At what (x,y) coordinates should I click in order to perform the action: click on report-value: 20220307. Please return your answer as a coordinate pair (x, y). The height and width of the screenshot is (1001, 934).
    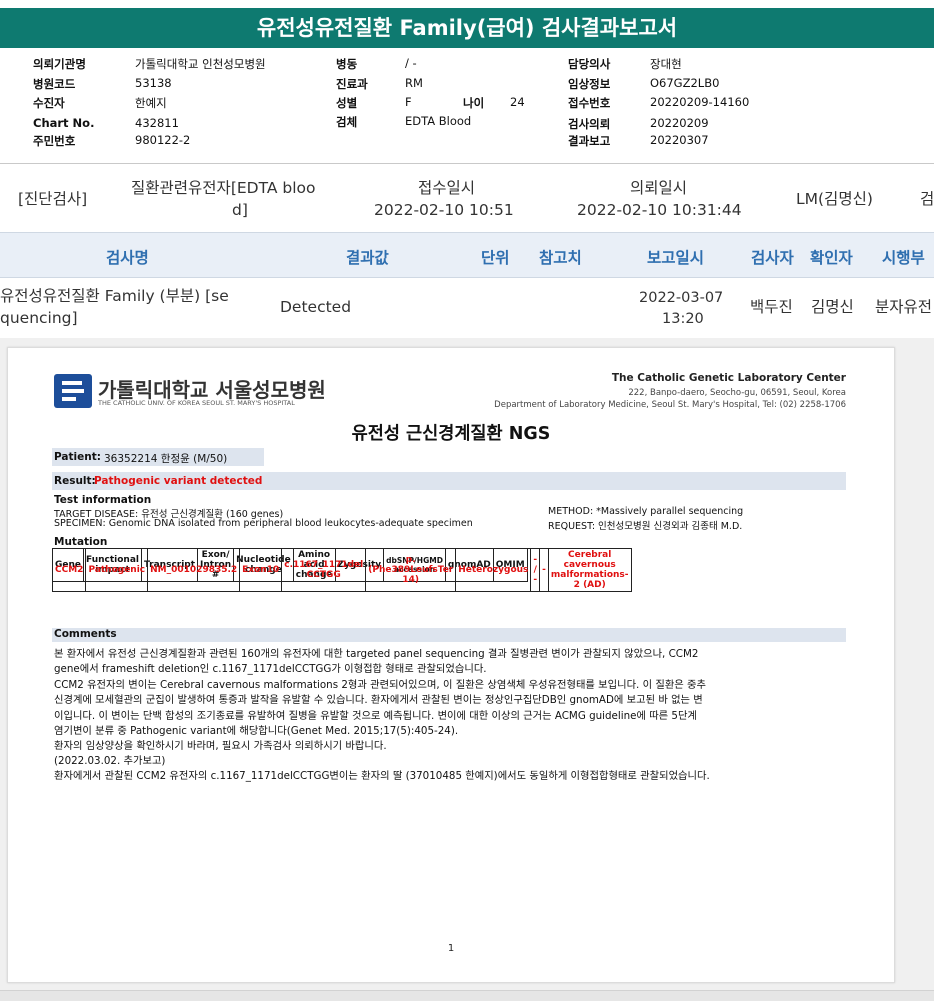
    Looking at the image, I should click on (679, 140).